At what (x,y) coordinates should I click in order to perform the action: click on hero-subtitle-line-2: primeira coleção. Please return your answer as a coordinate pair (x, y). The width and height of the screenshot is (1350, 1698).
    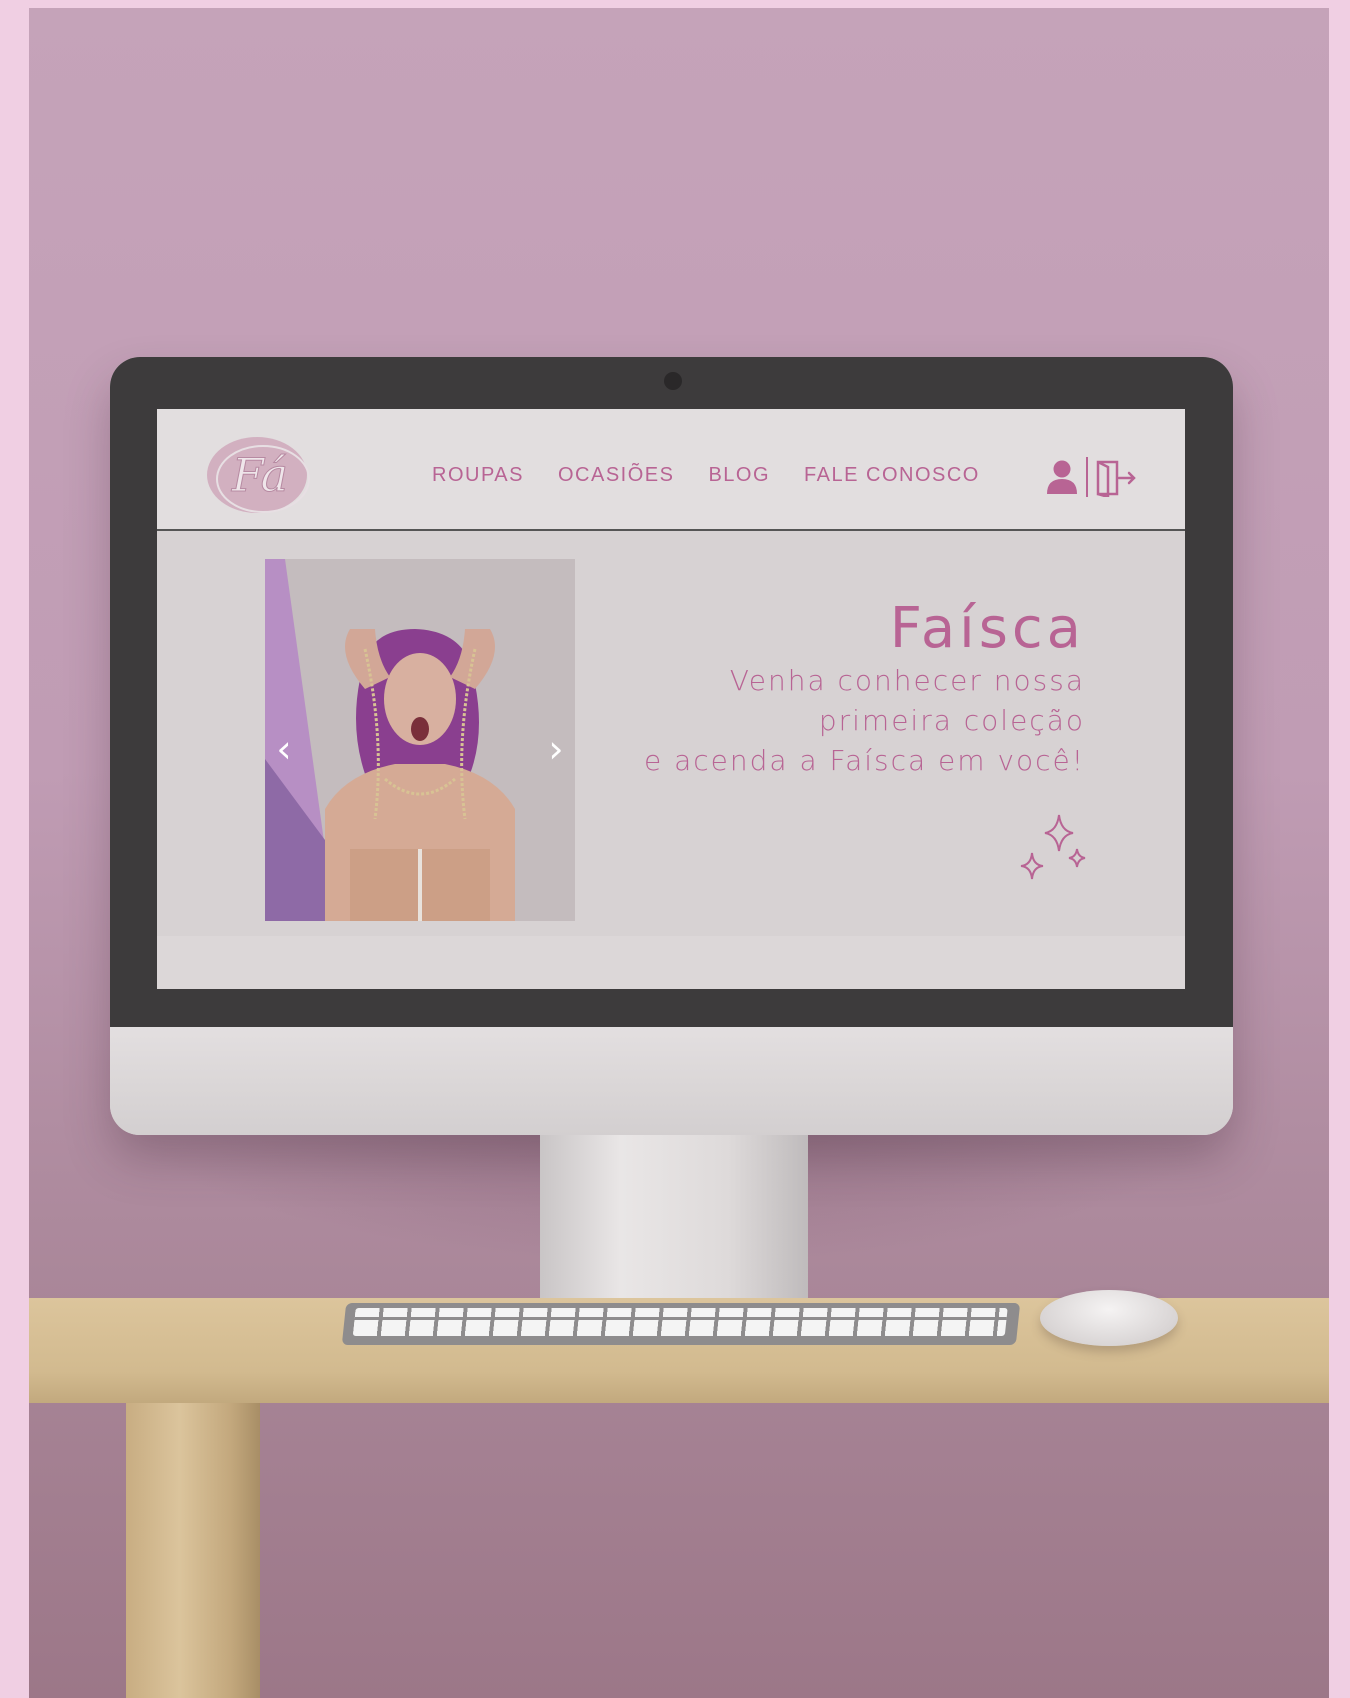
    Looking at the image, I should click on (951, 720).